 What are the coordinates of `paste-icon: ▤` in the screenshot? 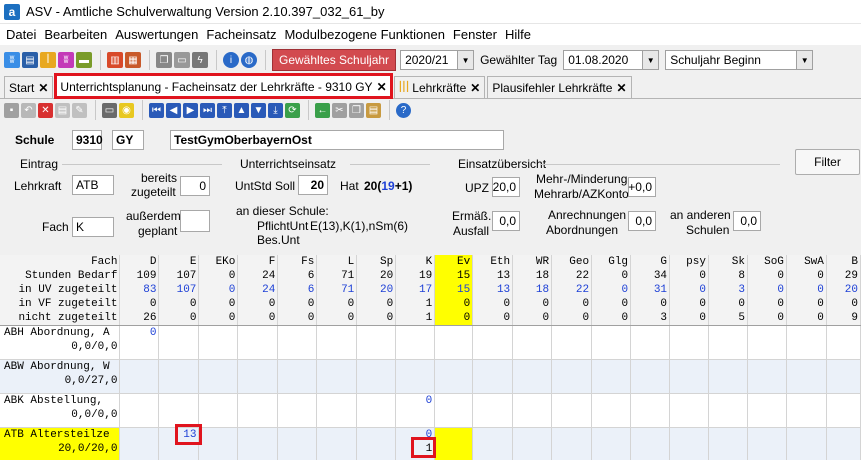 It's located at (373, 110).